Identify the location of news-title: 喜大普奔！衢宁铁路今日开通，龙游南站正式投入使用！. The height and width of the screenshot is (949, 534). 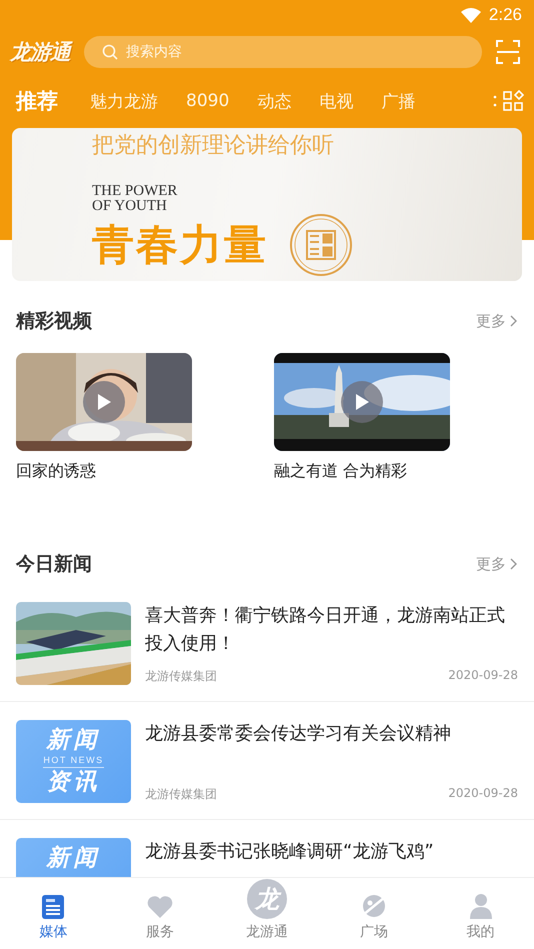
(331, 630).